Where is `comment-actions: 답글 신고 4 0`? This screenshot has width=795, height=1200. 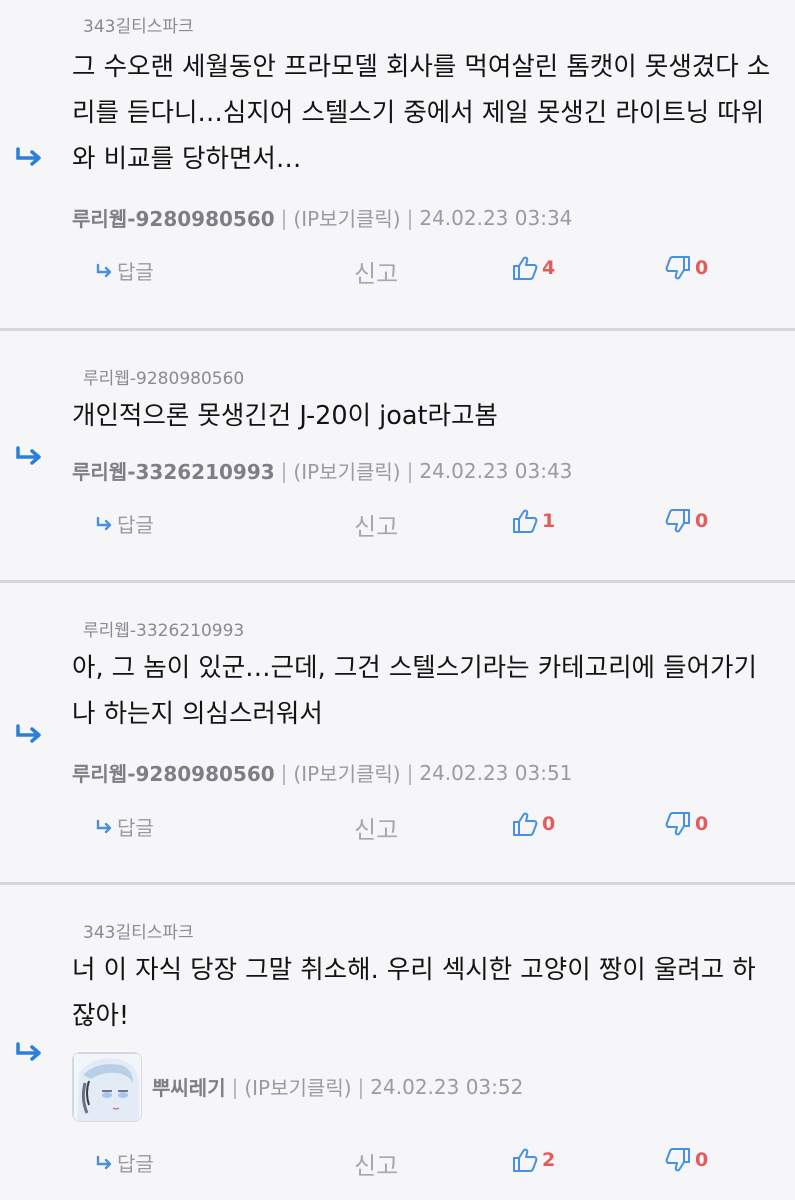
comment-actions: 답글 신고 4 0 is located at coordinates (397, 271).